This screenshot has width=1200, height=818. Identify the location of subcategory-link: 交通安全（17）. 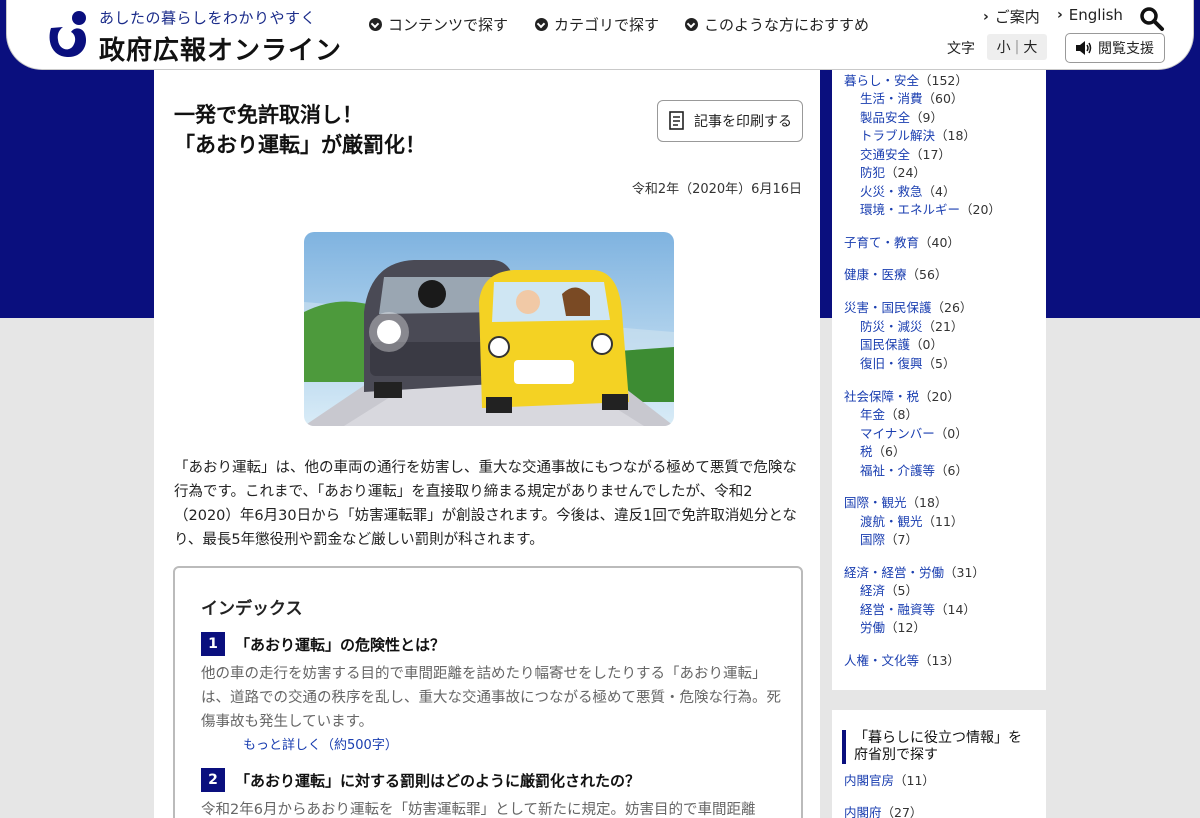
(905, 153).